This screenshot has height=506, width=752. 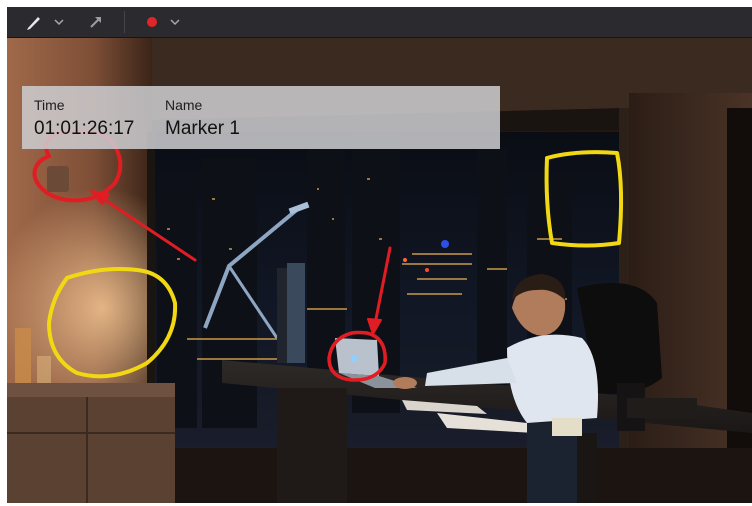 I want to click on color-picker-button, so click(x=152, y=22).